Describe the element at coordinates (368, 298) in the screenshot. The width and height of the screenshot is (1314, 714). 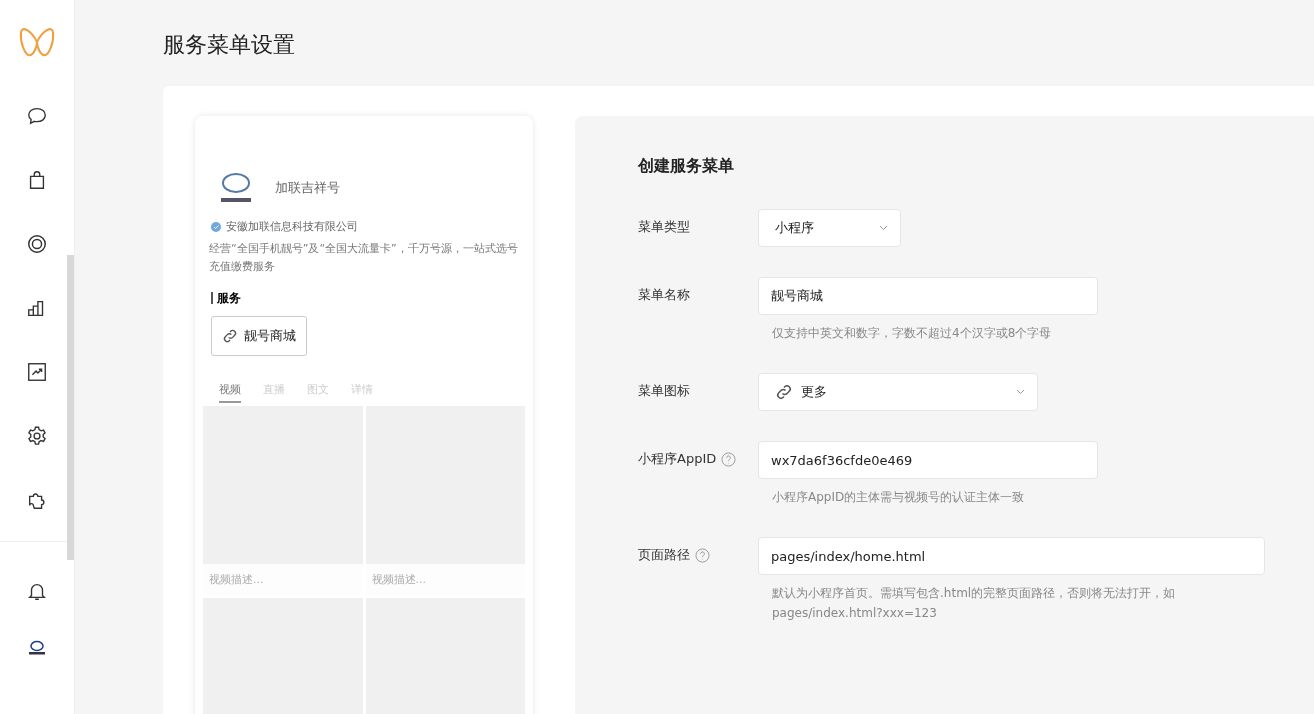
I see `section-title: 服务` at that location.